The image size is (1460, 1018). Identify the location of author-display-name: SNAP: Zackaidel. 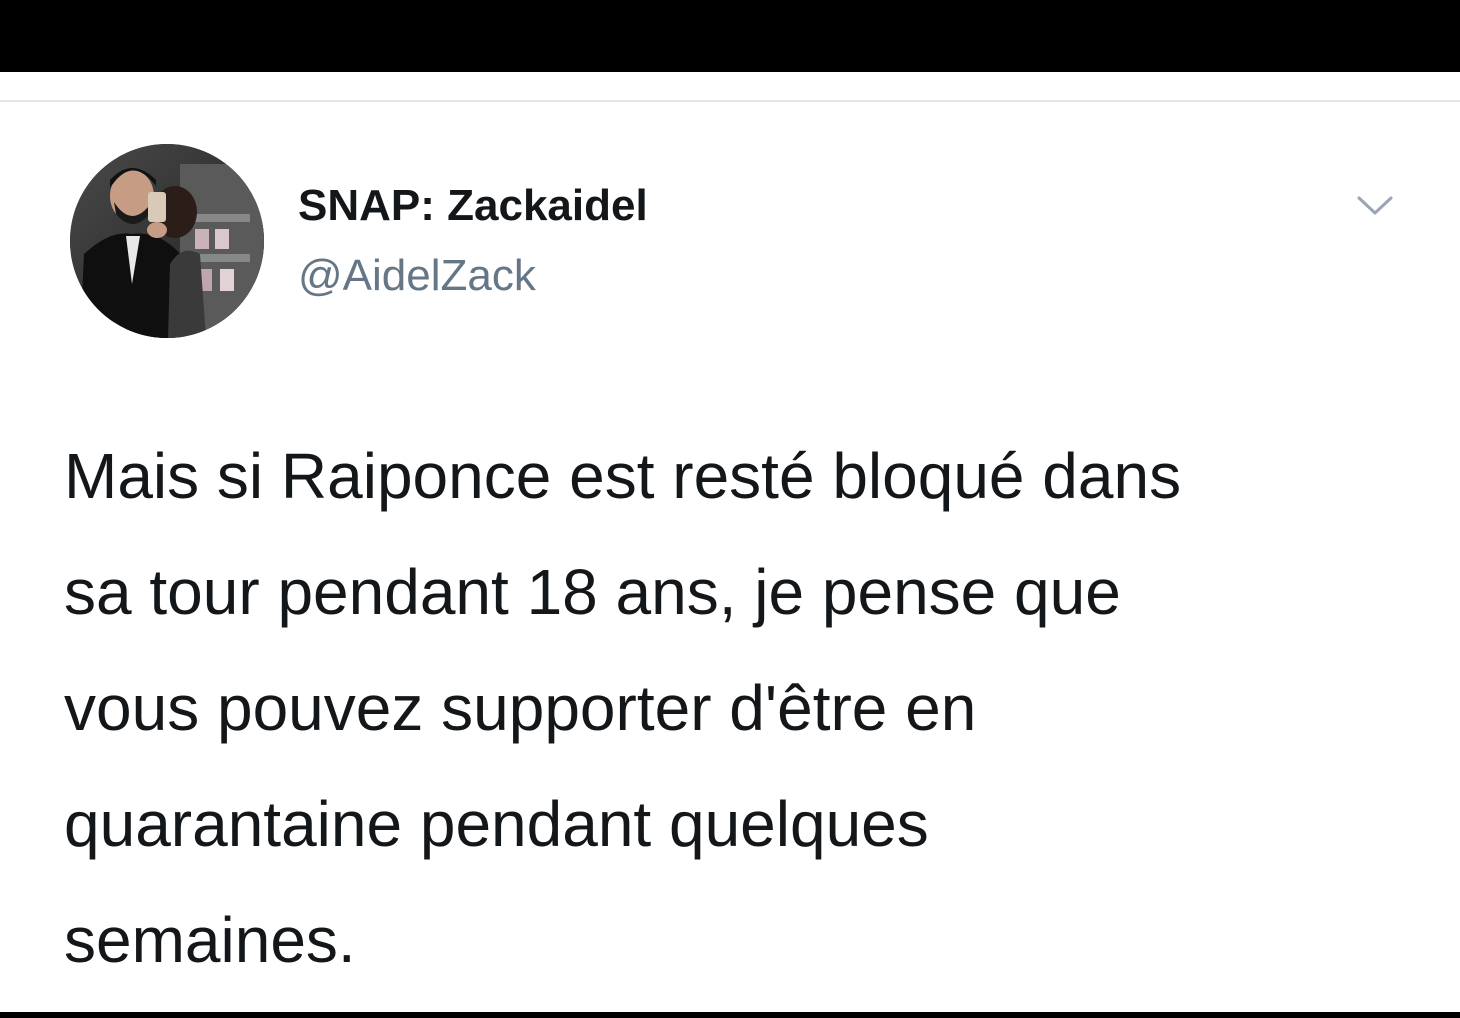
(473, 206).